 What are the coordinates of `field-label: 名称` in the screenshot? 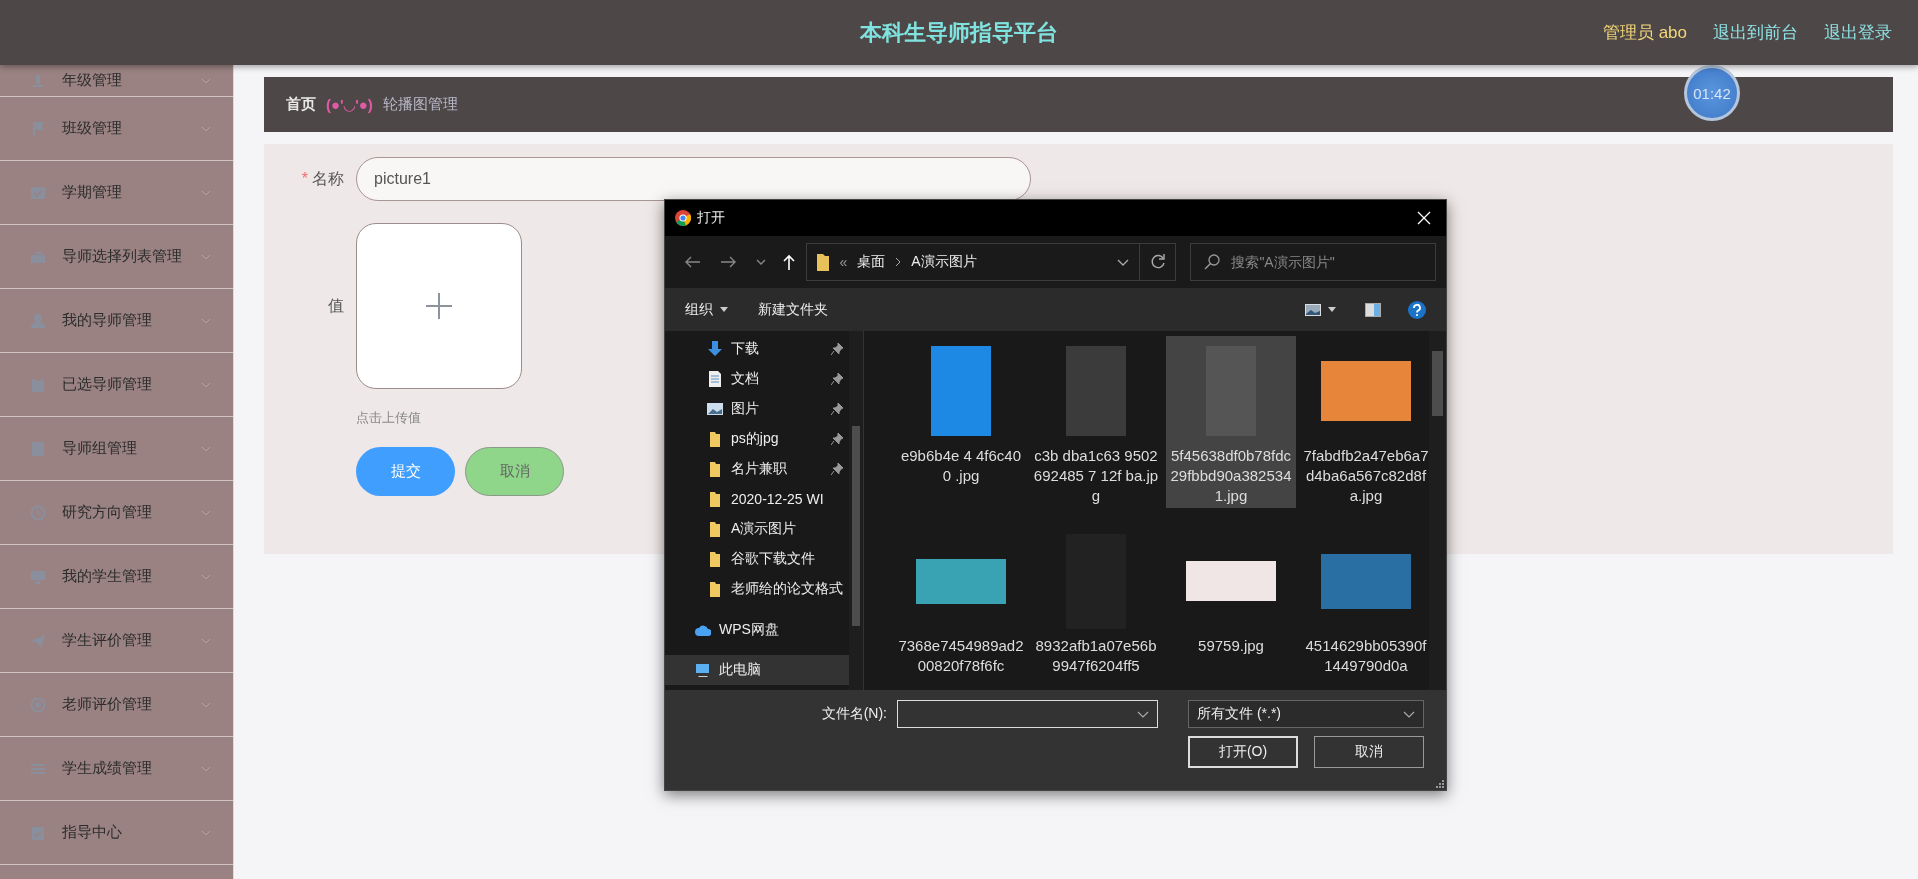 It's located at (328, 178).